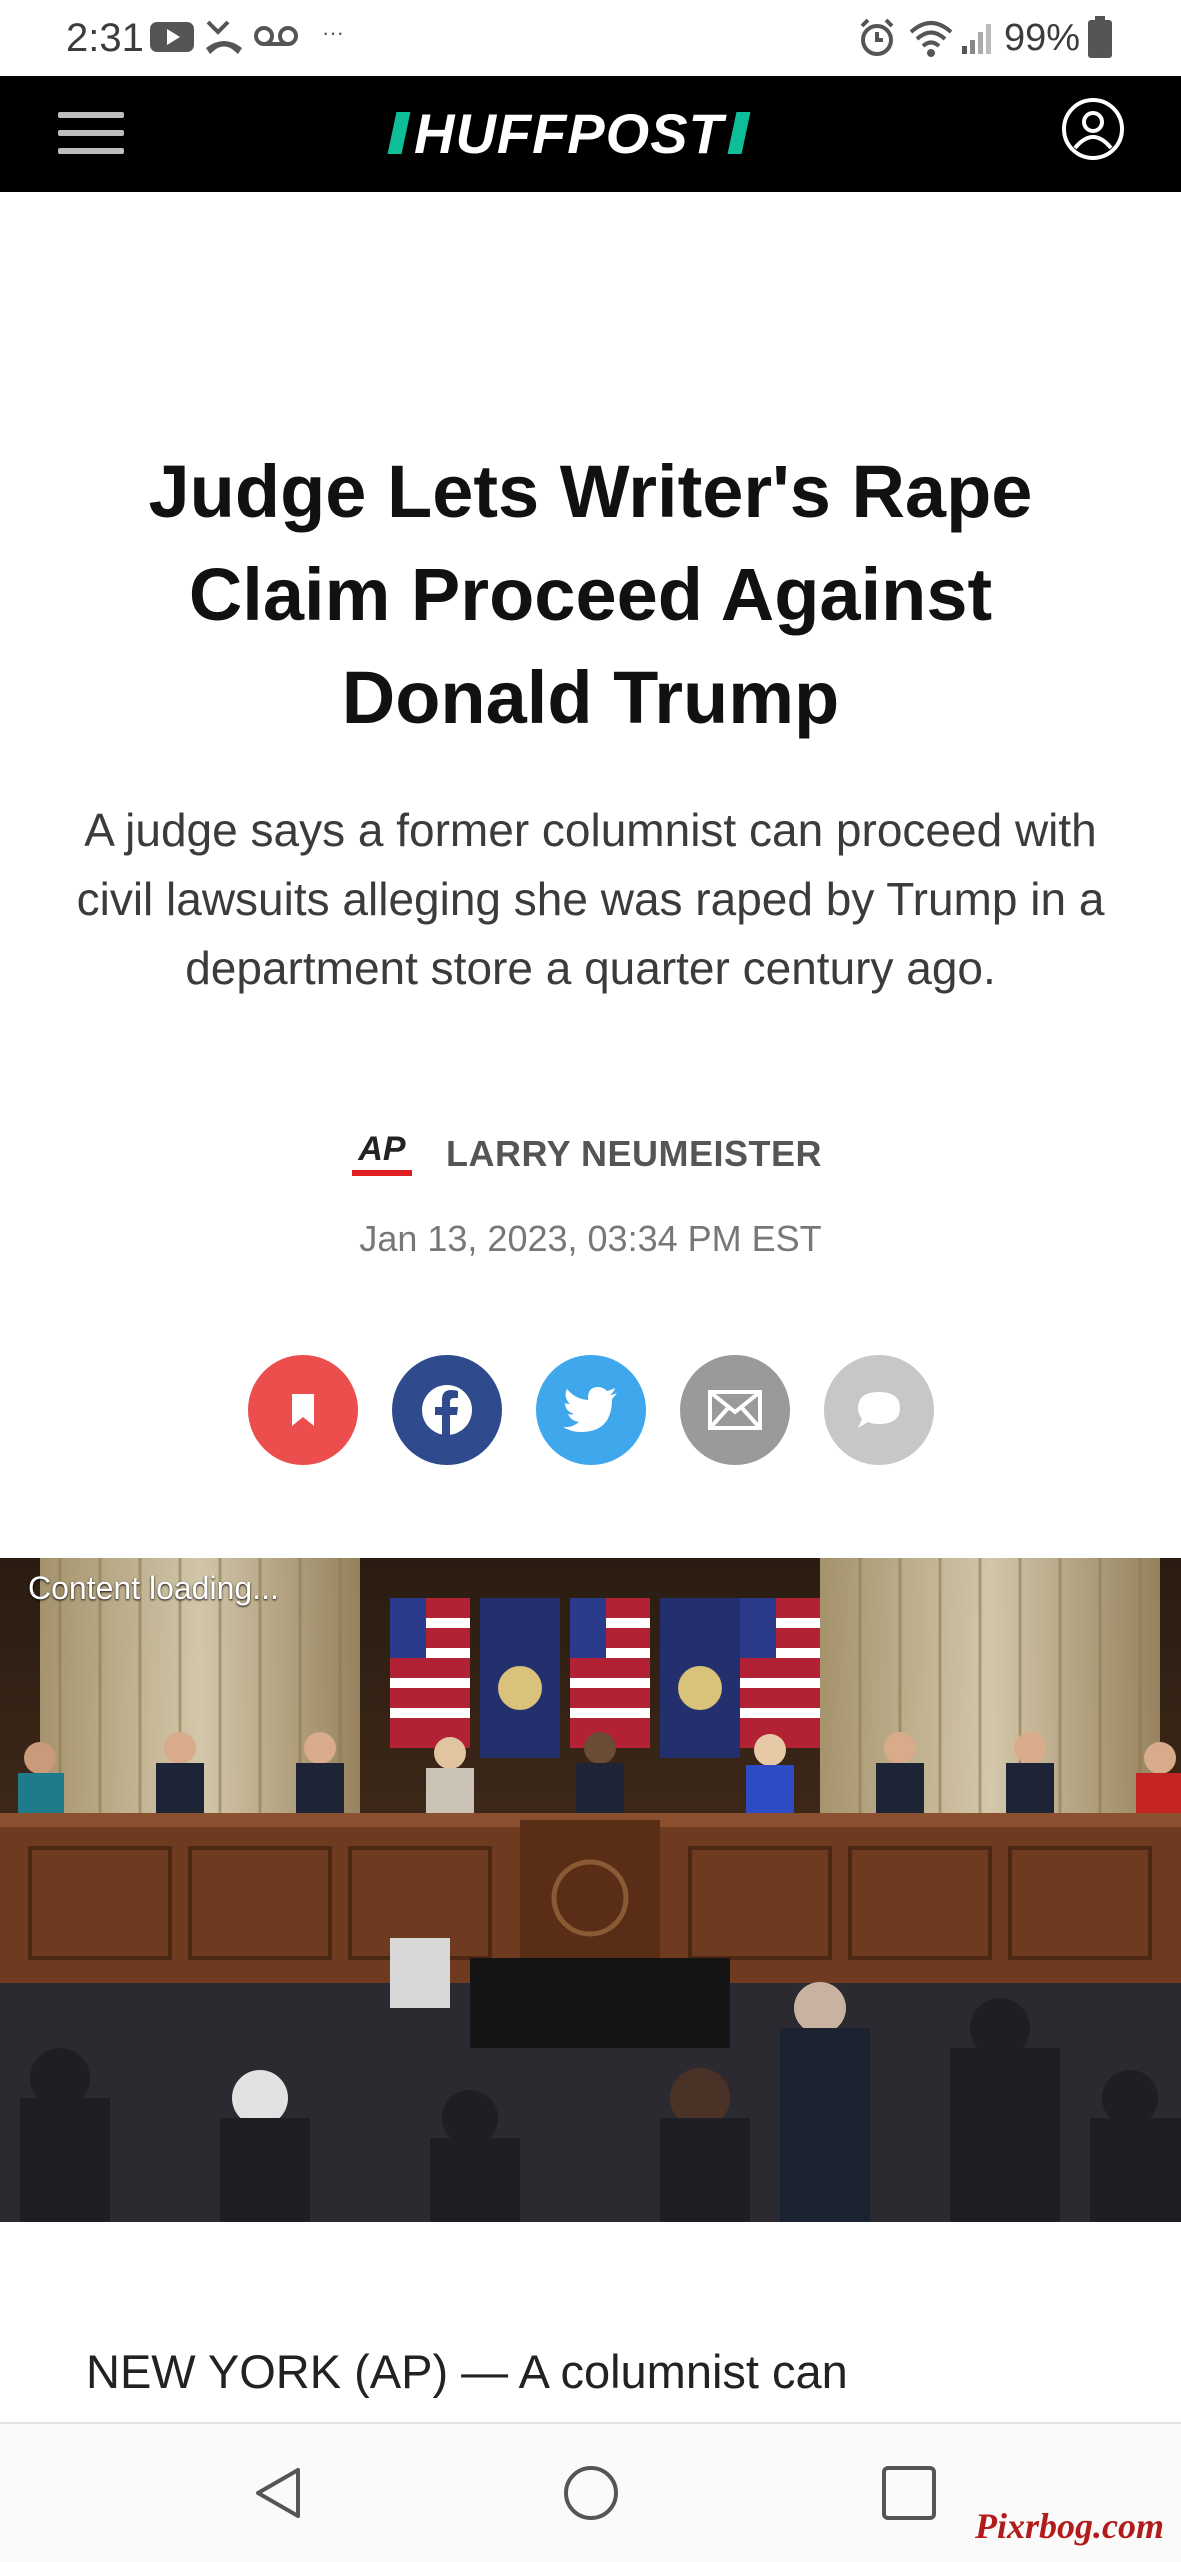 Image resolution: width=1181 pixels, height=2562 pixels. What do you see at coordinates (333, 32) in the screenshot?
I see `more-notifications-indicator: ···` at bounding box center [333, 32].